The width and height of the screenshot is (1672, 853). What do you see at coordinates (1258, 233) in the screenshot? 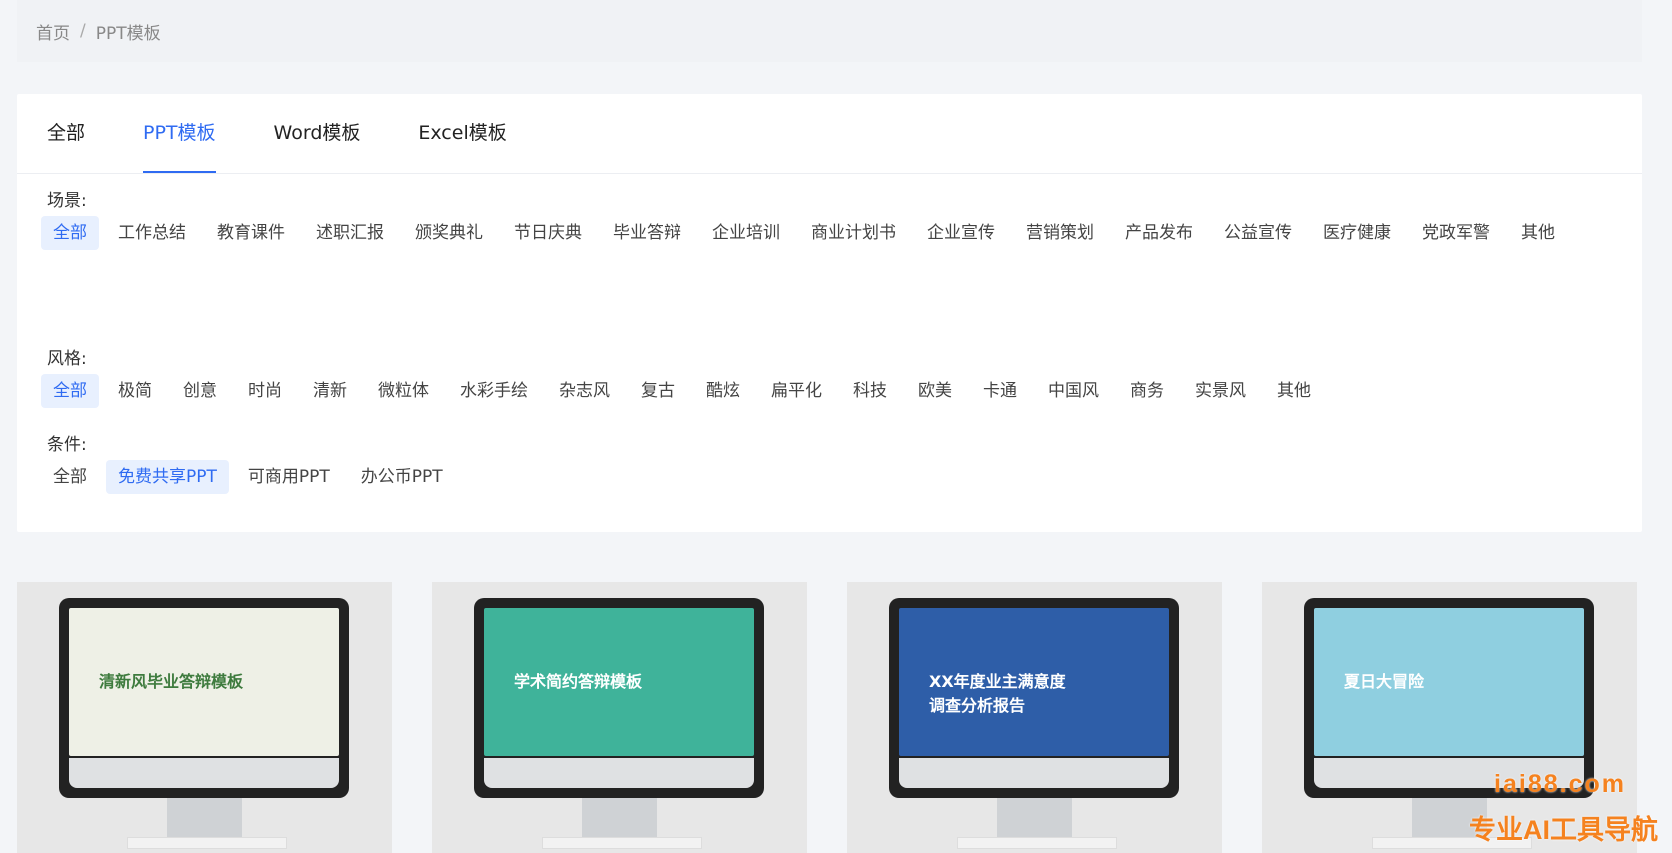
I see `scene-option: 公益宣传` at bounding box center [1258, 233].